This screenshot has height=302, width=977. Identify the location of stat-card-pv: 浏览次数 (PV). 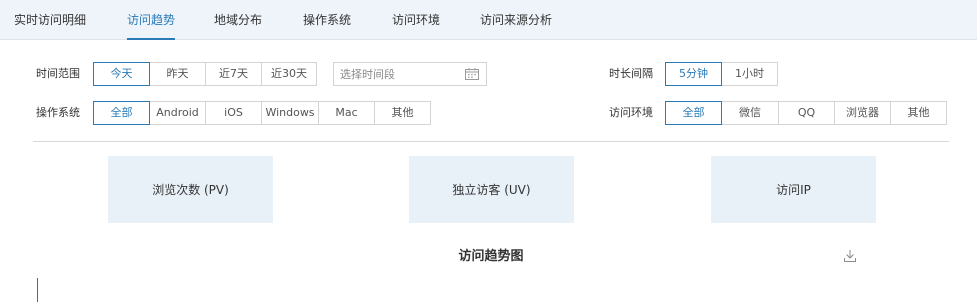
(190, 189).